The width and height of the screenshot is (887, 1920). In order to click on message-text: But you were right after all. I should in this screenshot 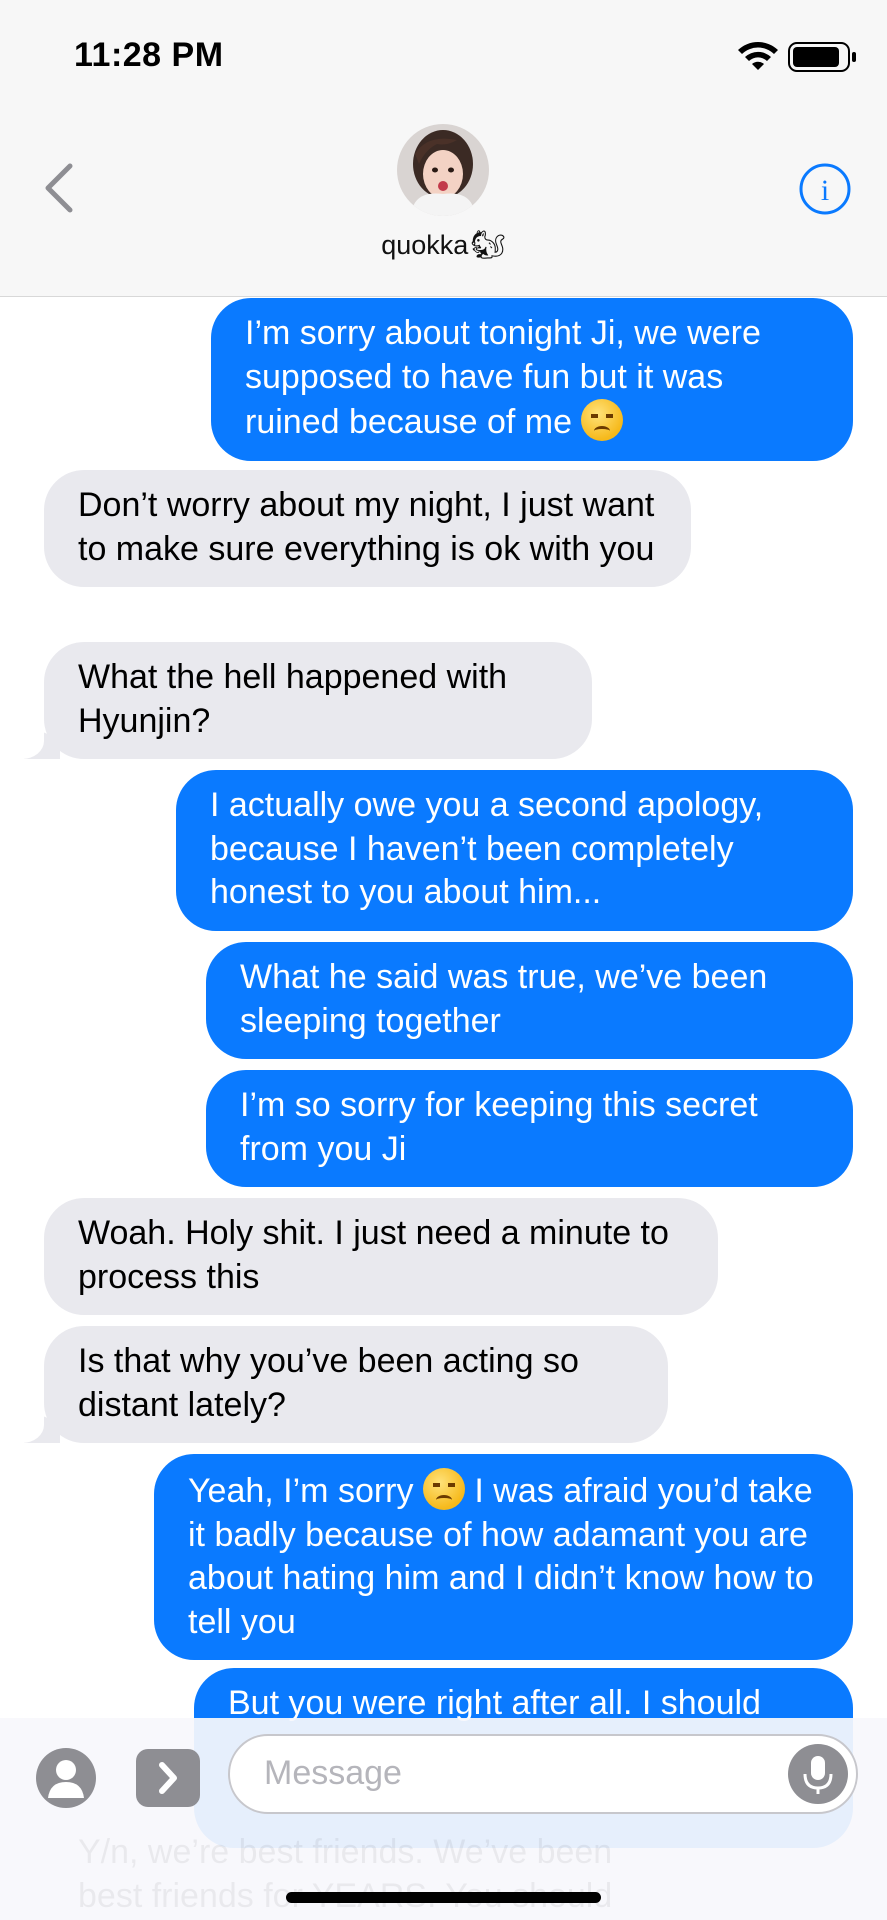, I will do `click(494, 1703)`.